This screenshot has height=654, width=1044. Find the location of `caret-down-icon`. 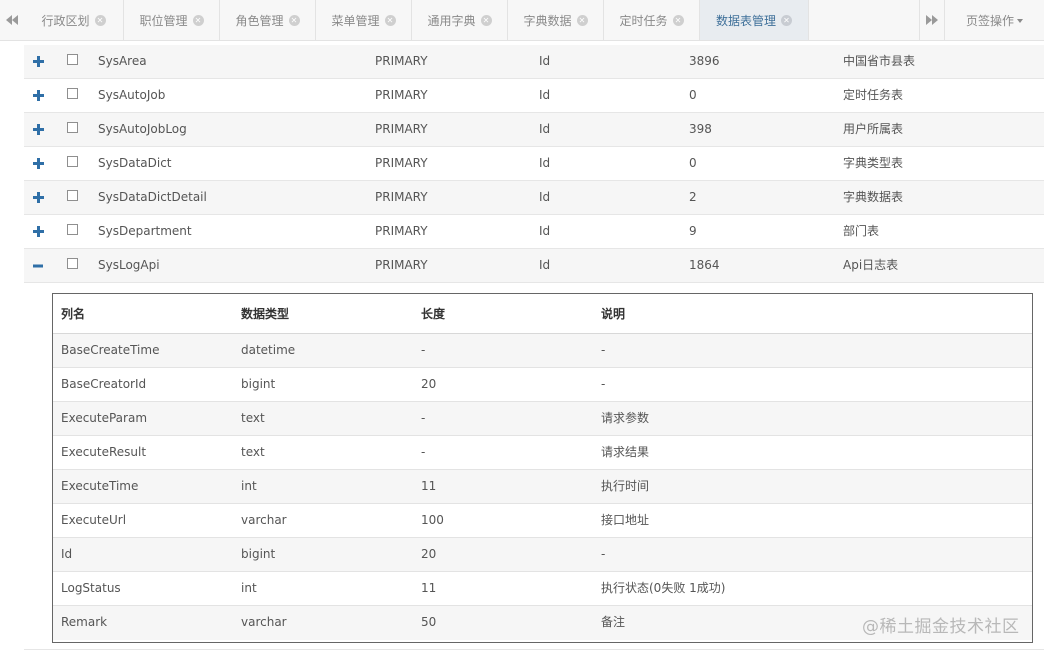

caret-down-icon is located at coordinates (1020, 20).